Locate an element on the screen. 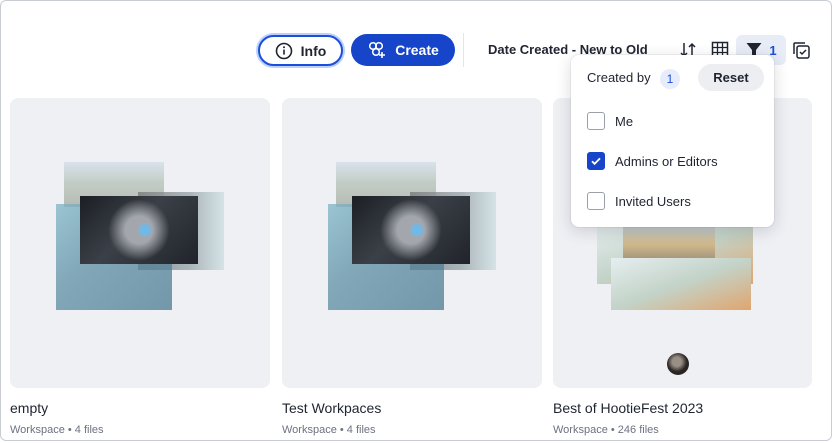  checkmark-icon is located at coordinates (596, 161).